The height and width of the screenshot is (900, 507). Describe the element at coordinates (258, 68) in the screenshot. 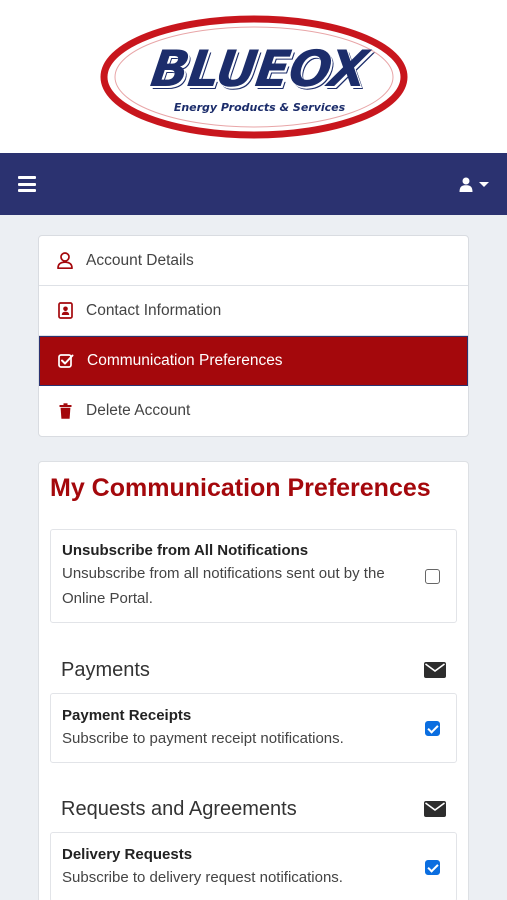

I see `brand-name: BLUEOX` at that location.